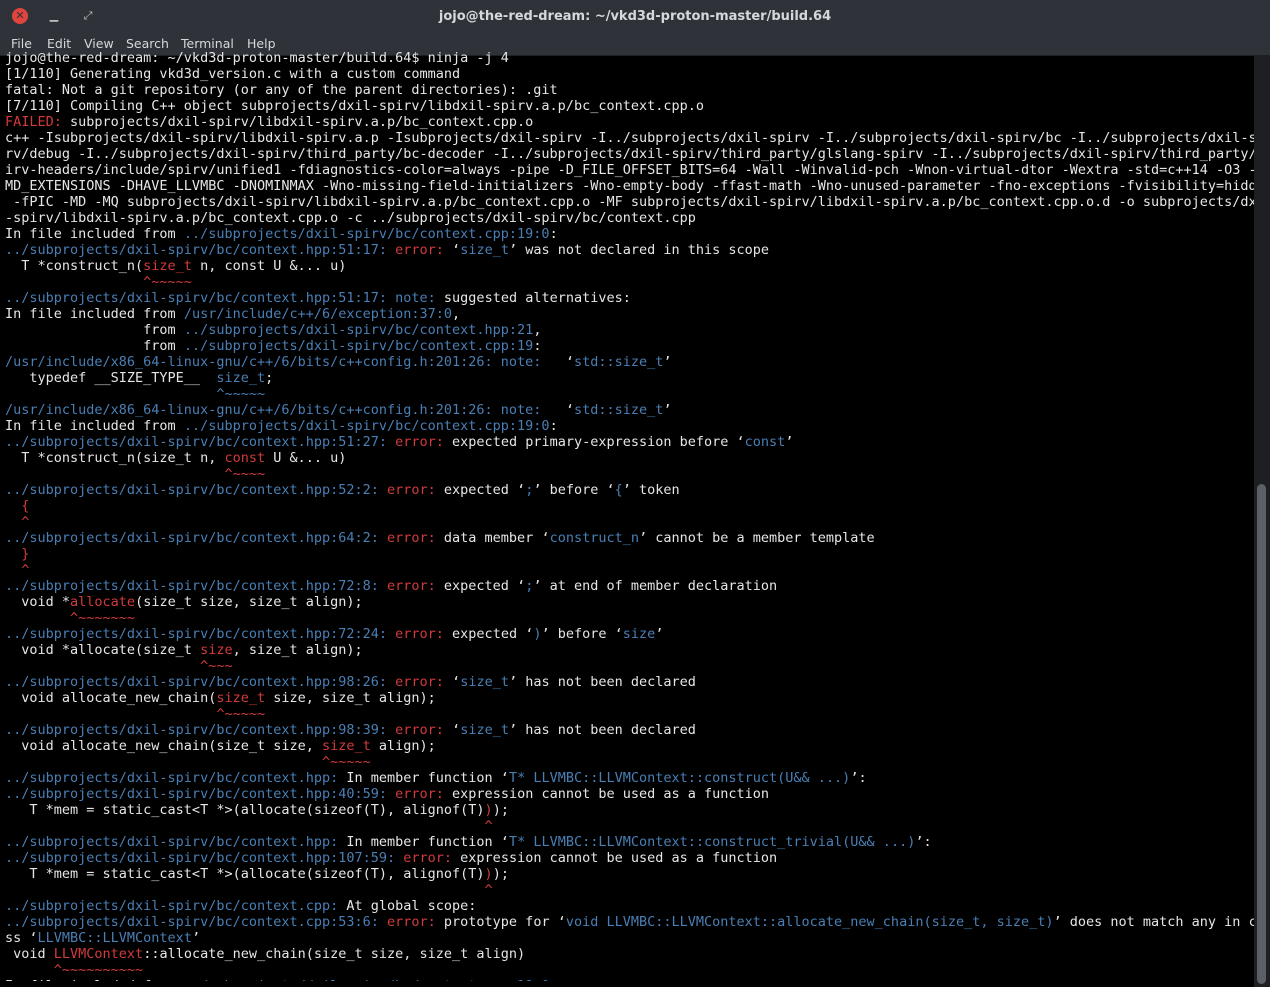 The height and width of the screenshot is (987, 1270). I want to click on terminal-text: prototype for ‘, so click(500, 922).